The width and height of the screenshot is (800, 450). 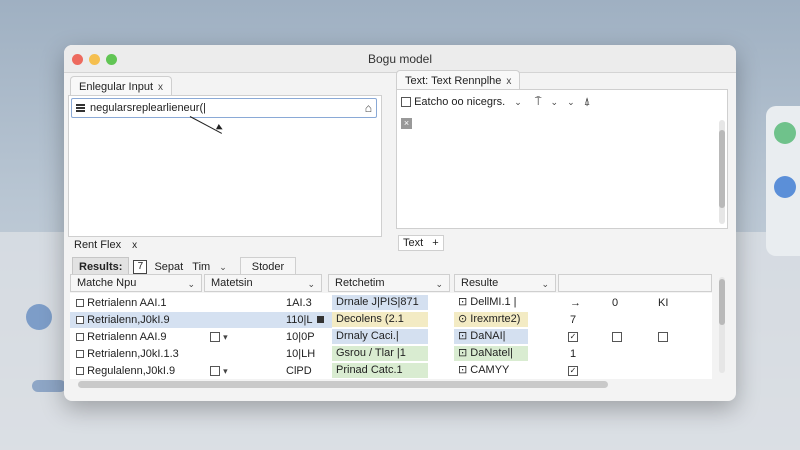 What do you see at coordinates (380, 336) in the screenshot?
I see `row-replacement: Drnaly Caci.|` at bounding box center [380, 336].